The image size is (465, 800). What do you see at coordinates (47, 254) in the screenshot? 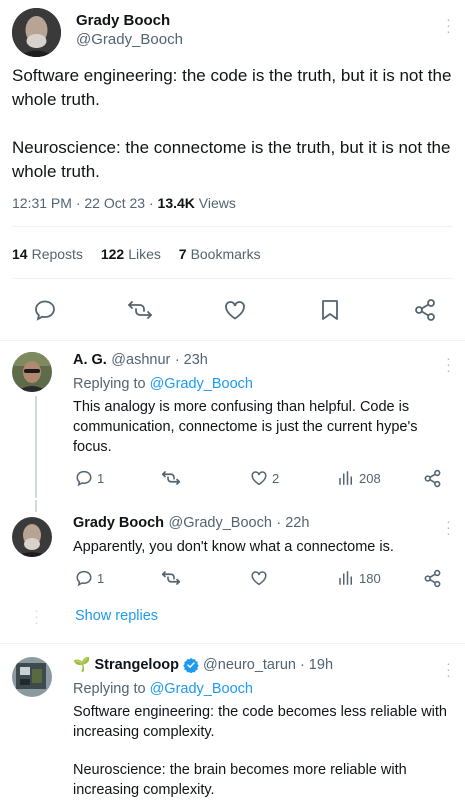
I see `reposts-stat: 14 Reposts` at bounding box center [47, 254].